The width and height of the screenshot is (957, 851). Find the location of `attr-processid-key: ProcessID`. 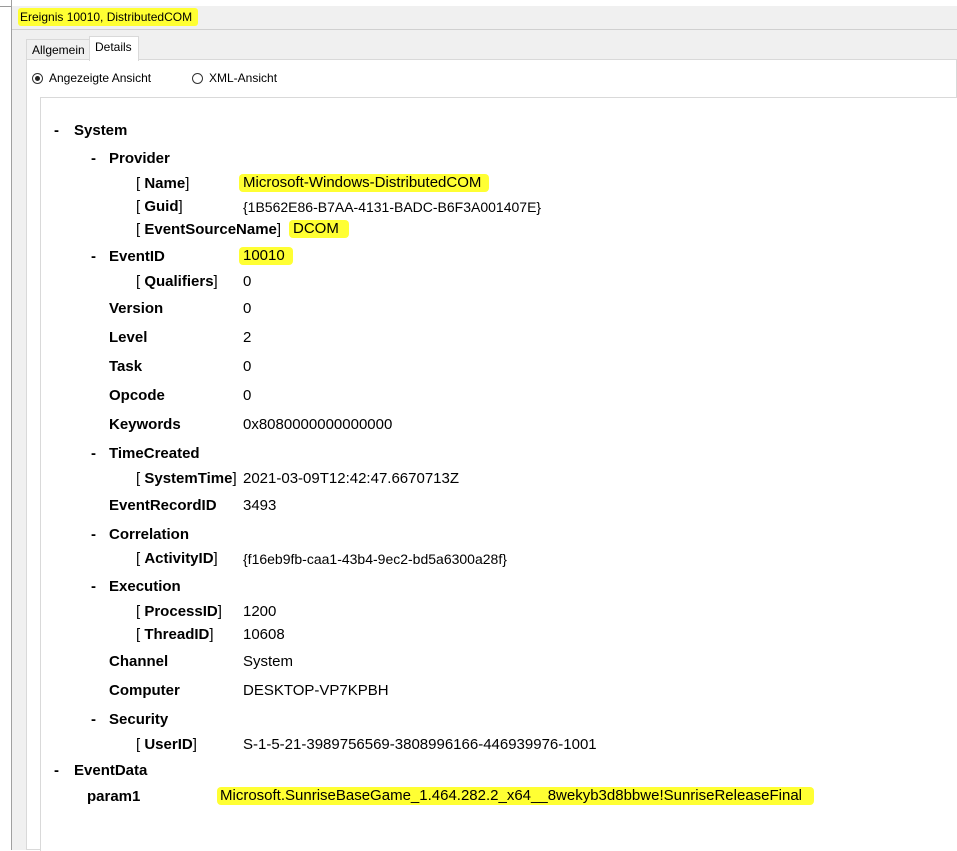

attr-processid-key: ProcessID is located at coordinates (181, 611).